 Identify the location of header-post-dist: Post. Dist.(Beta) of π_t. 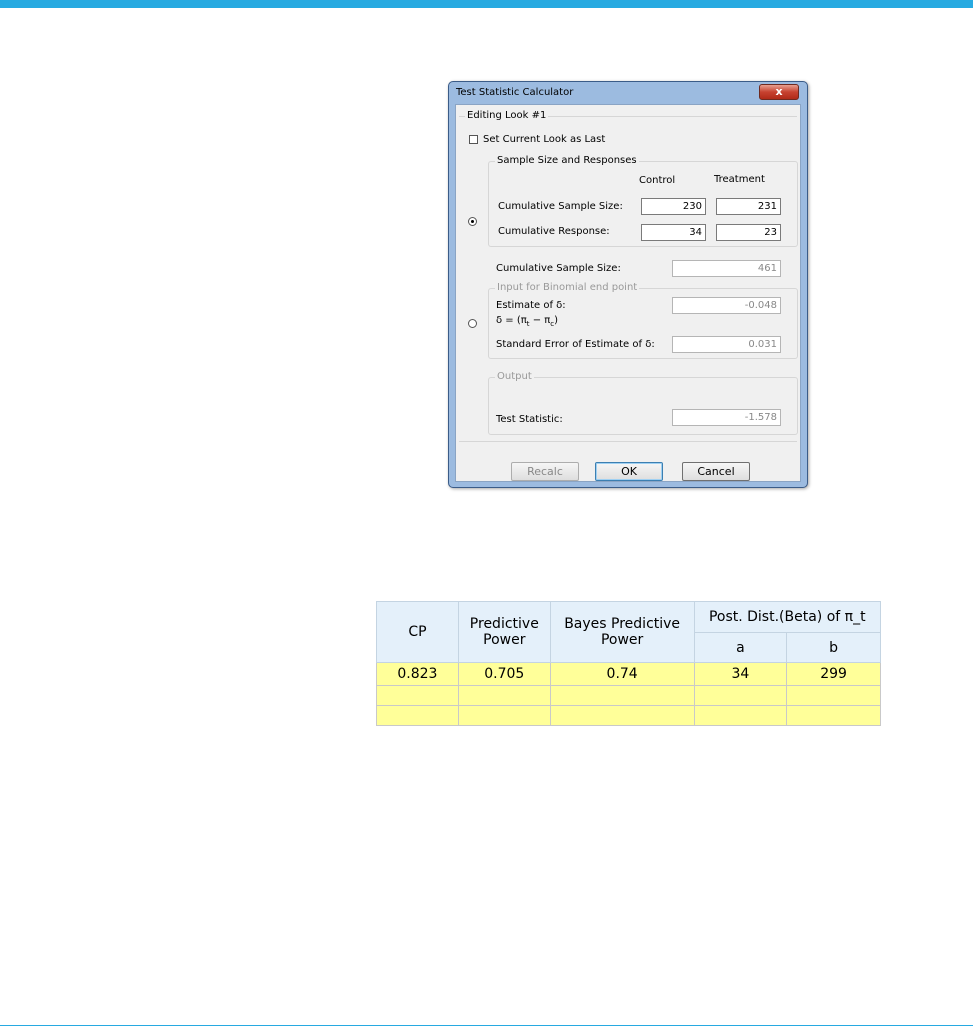
(787, 617).